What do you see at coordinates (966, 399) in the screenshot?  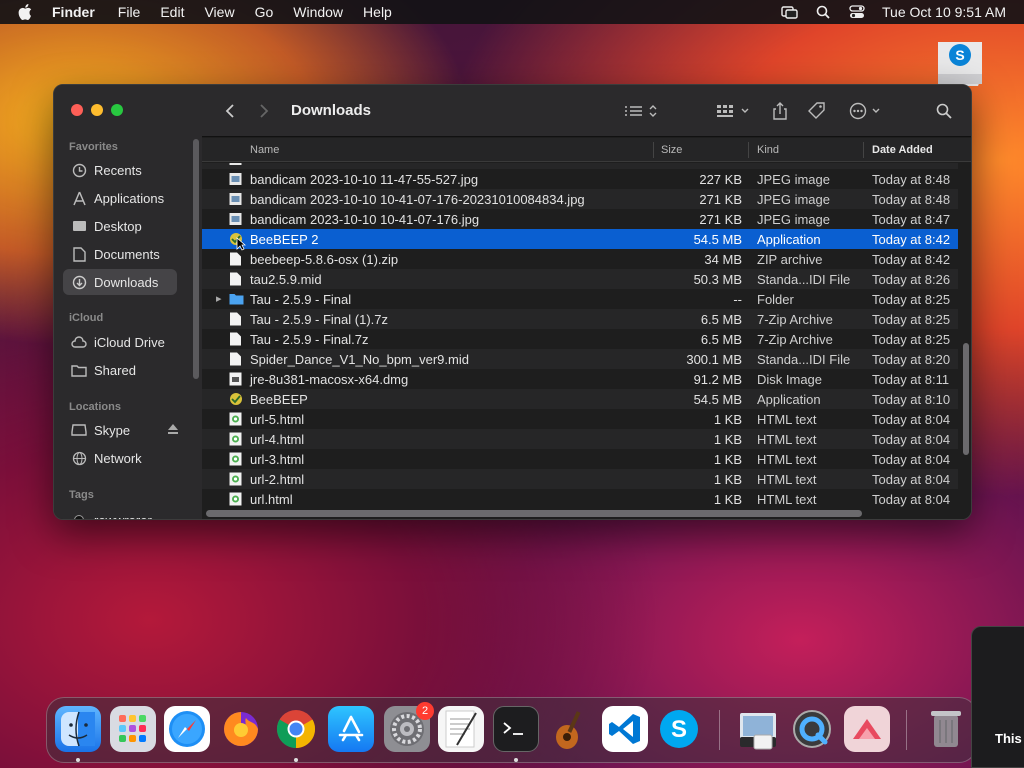 I see `vertical-scrollbar` at bounding box center [966, 399].